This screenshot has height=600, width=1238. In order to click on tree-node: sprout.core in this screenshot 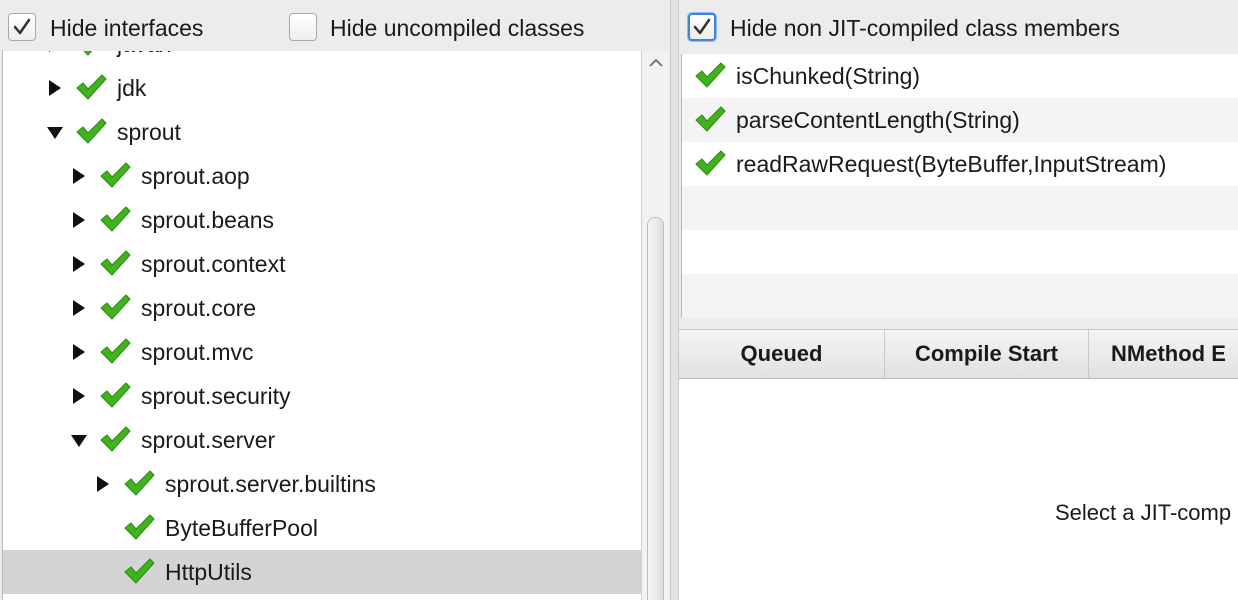, I will do `click(322, 308)`.